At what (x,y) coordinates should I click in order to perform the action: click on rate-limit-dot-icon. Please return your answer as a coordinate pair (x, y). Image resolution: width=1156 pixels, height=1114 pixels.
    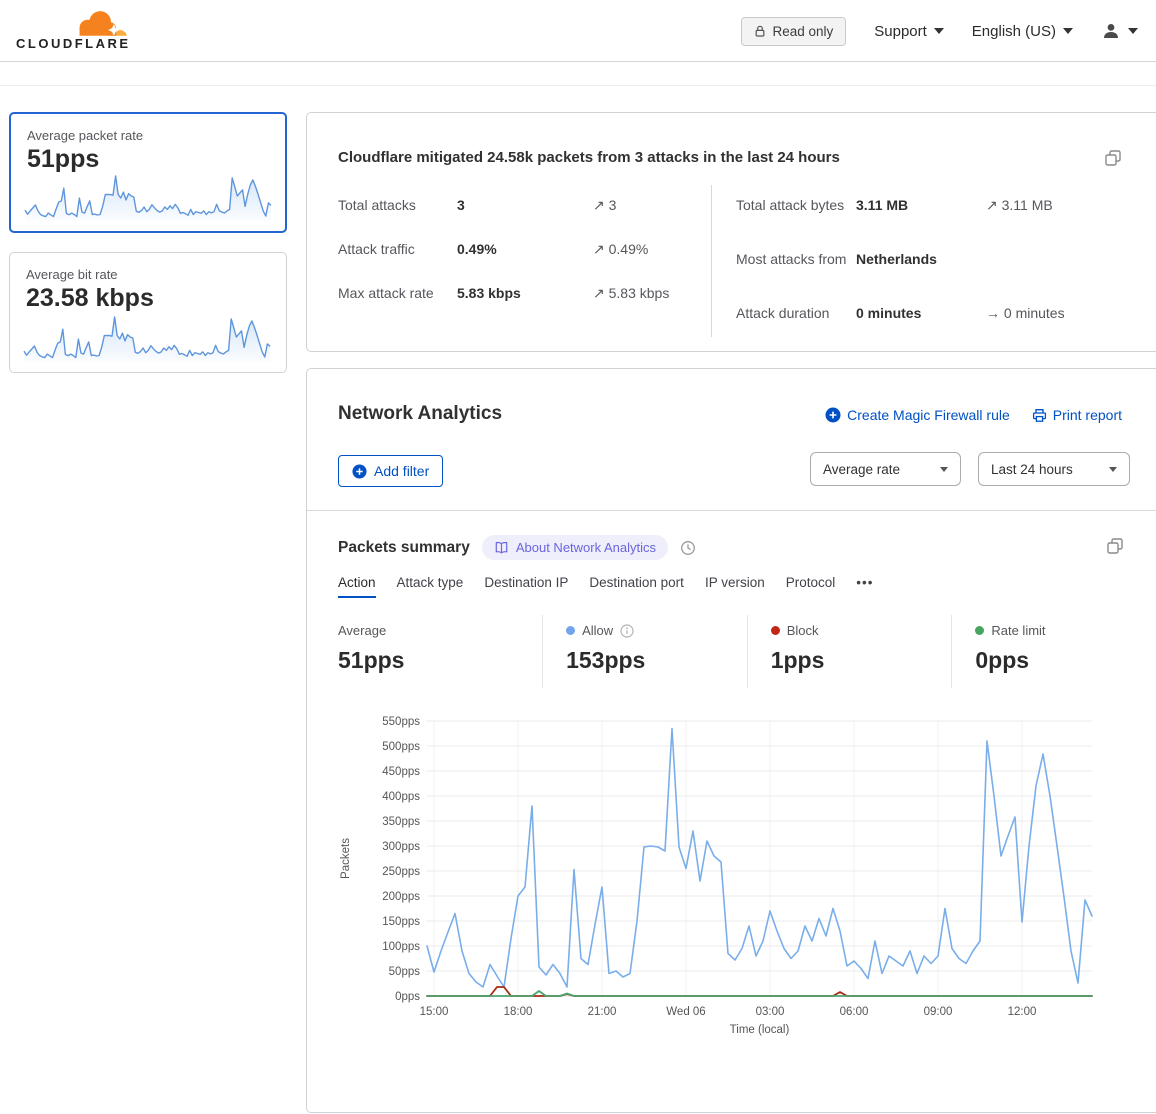
    Looking at the image, I should click on (980, 630).